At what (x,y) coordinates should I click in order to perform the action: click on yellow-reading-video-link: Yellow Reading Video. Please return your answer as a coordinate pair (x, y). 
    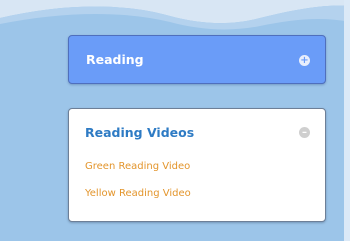
    Looking at the image, I should click on (138, 193).